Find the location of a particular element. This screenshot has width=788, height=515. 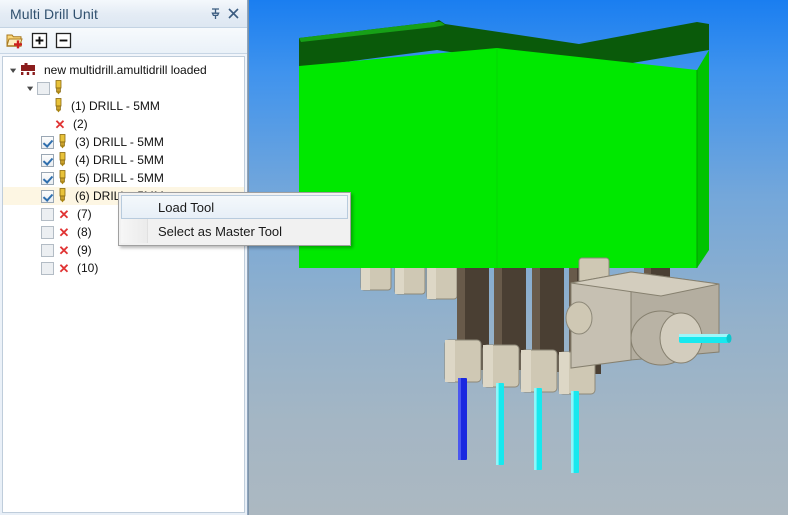

tree-node-slot-10: ✕ (10) is located at coordinates (123, 268).